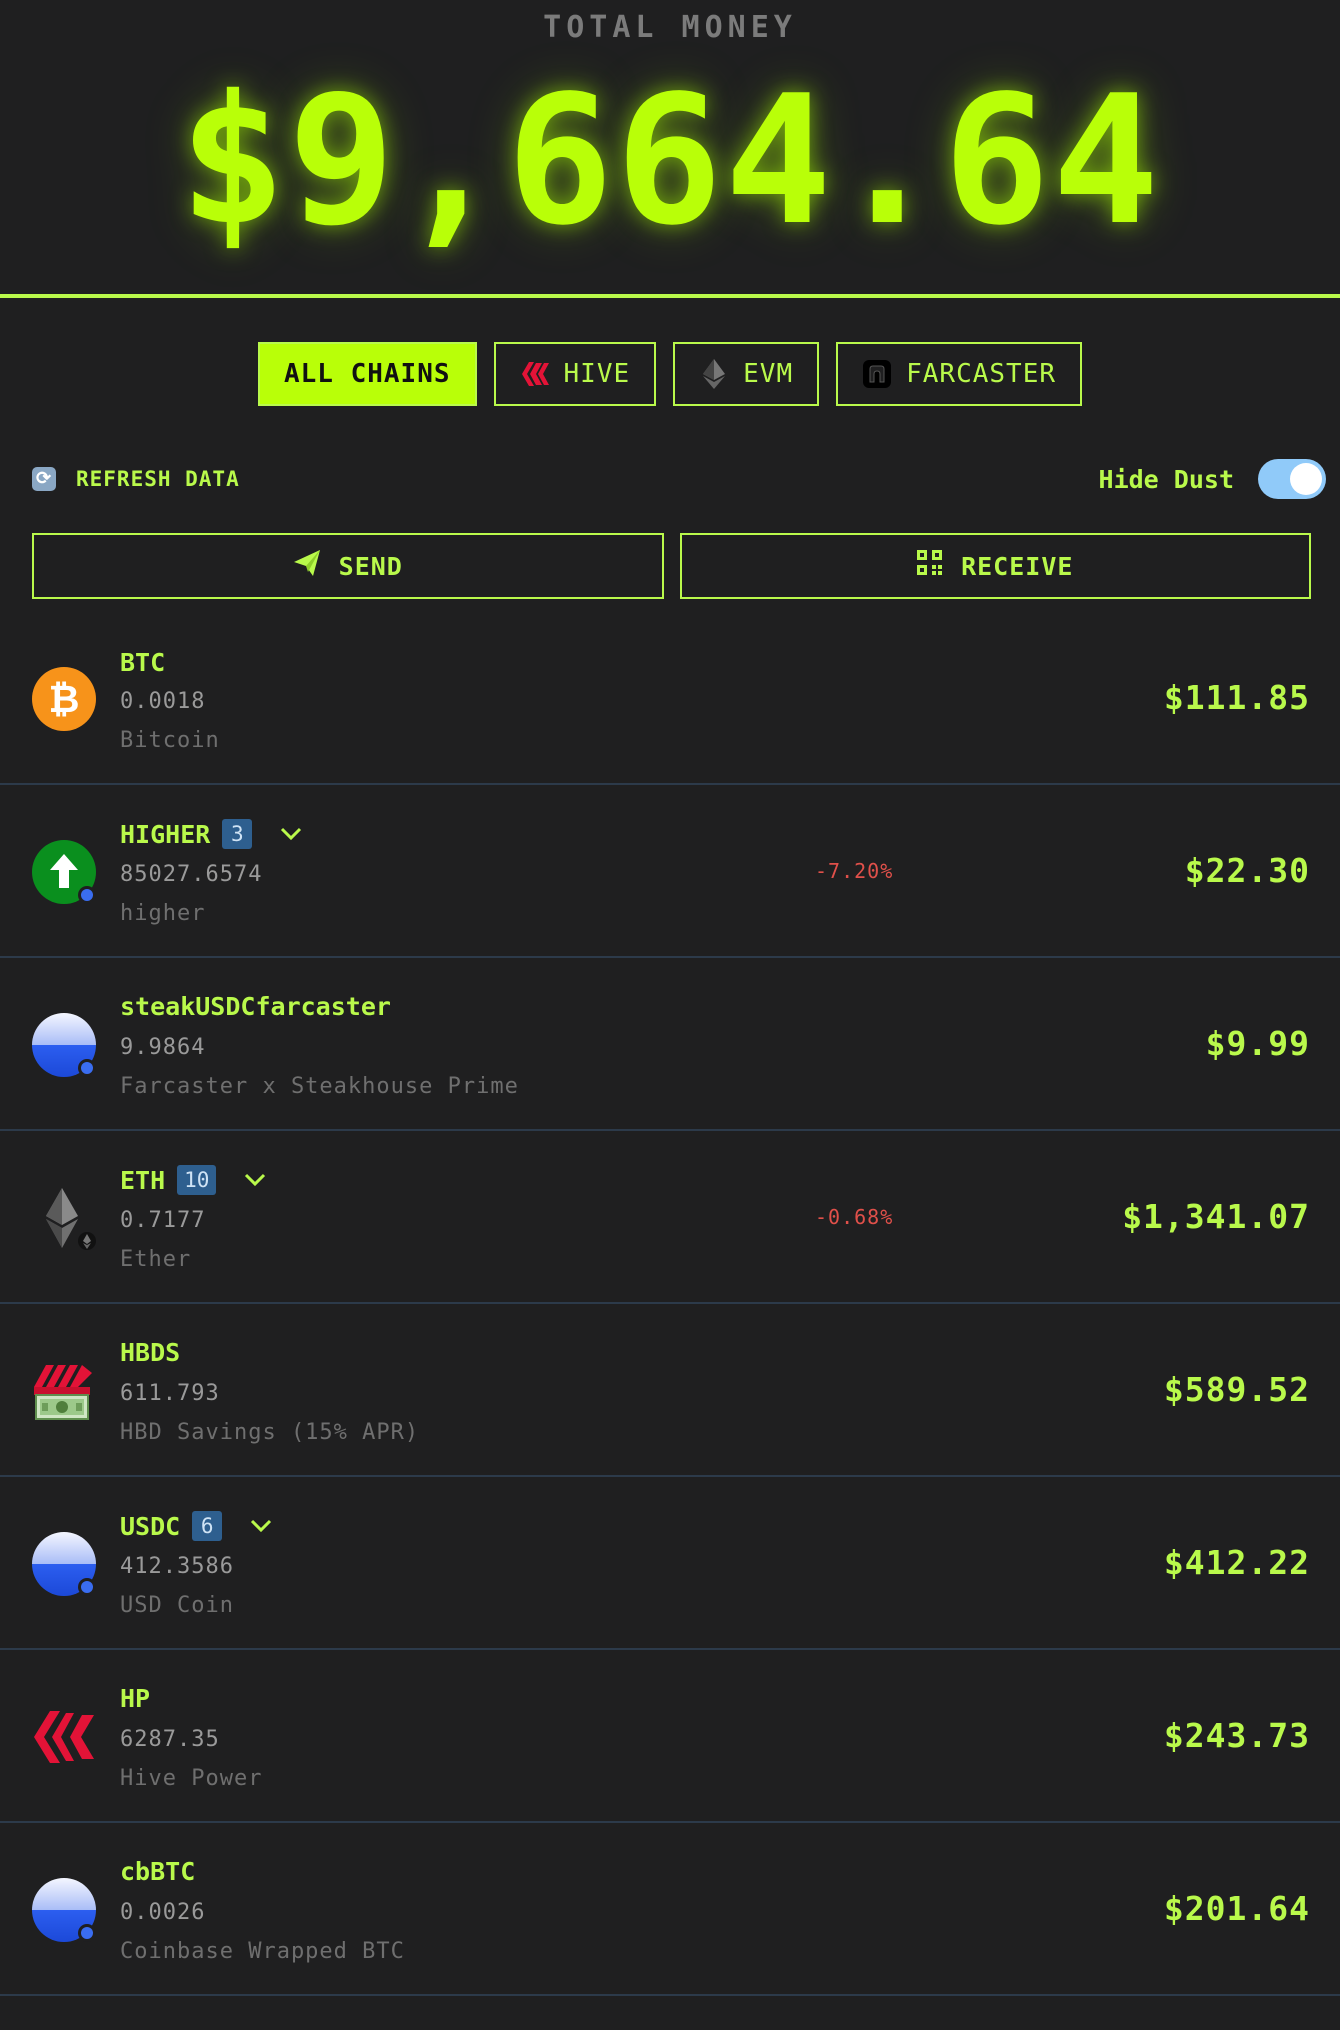  What do you see at coordinates (64, 872) in the screenshot?
I see `higher-icon` at bounding box center [64, 872].